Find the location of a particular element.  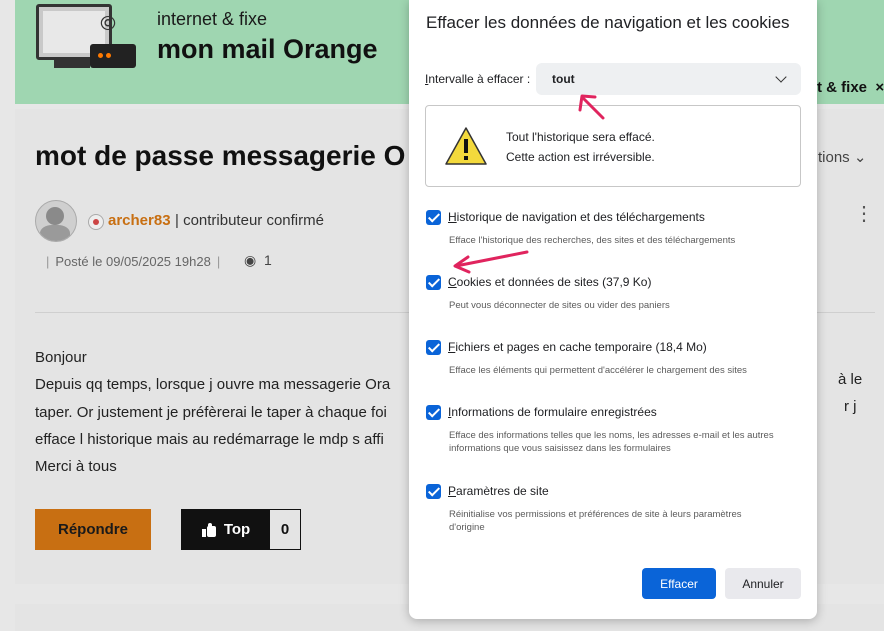

interval-value: tout is located at coordinates (563, 79).